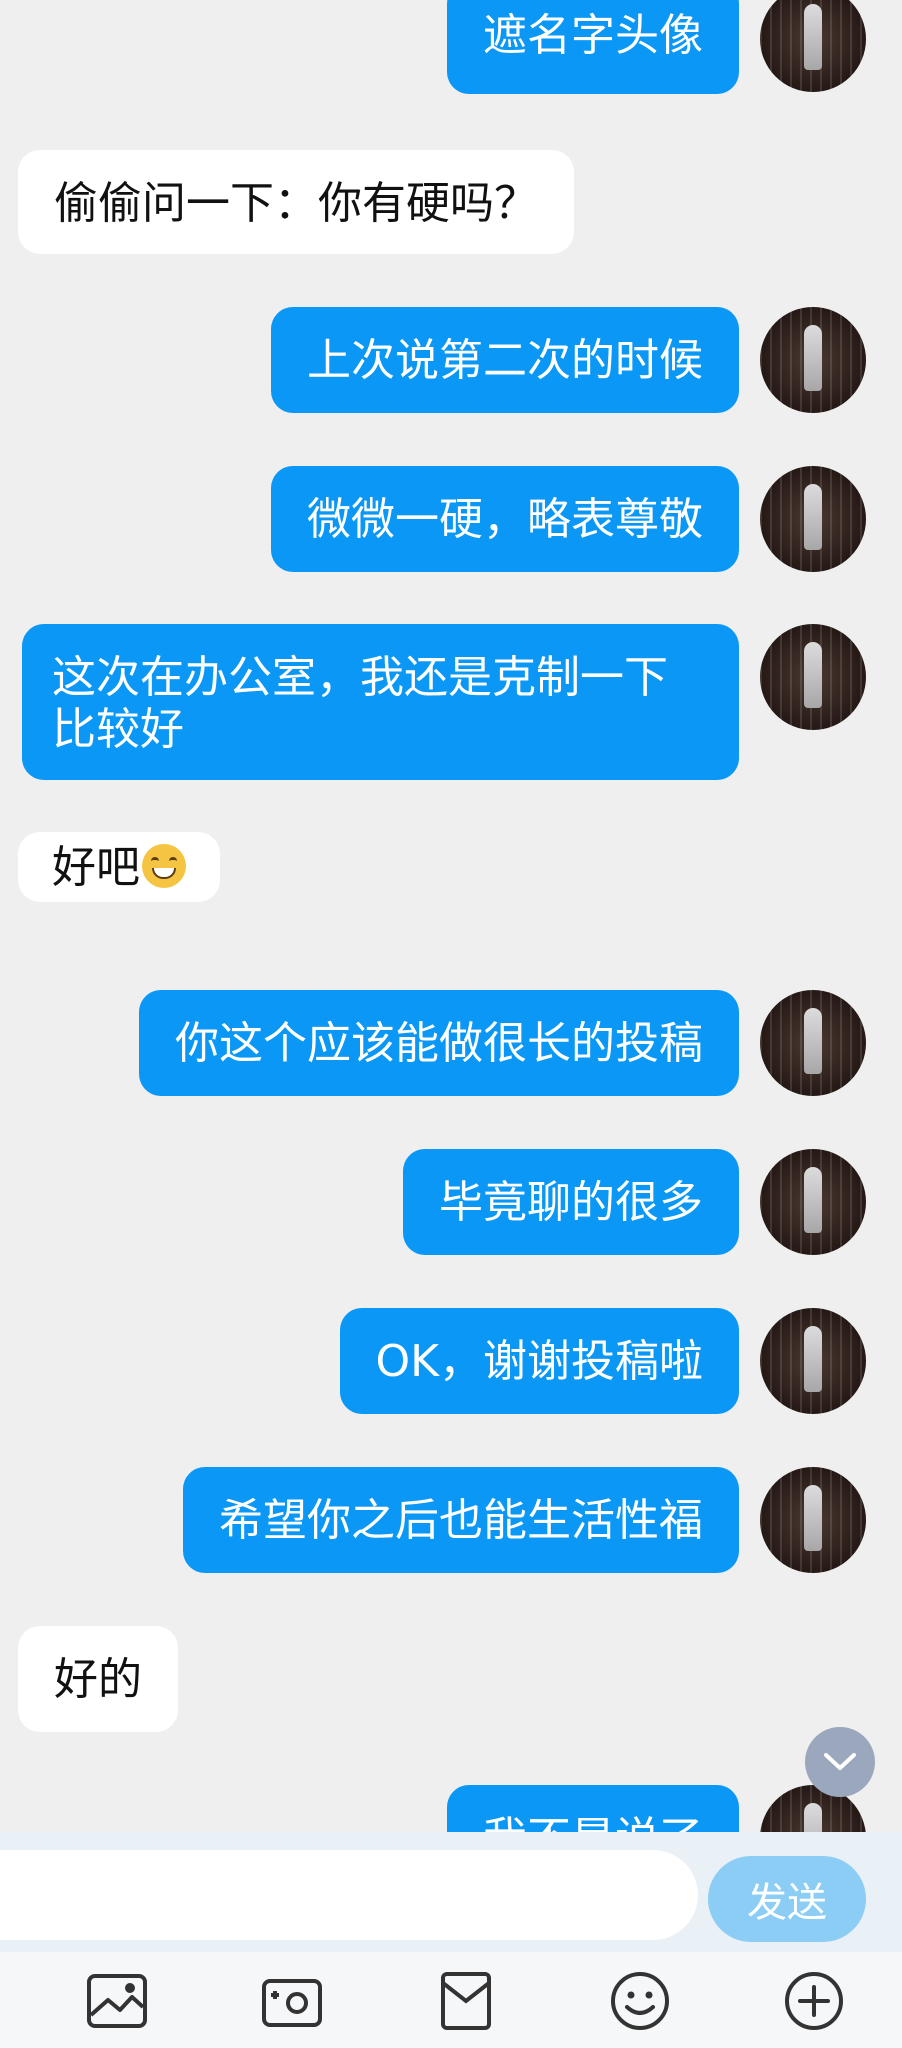 The height and width of the screenshot is (2048, 902). What do you see at coordinates (593, 1808) in the screenshot?
I see `message-bubble-outgoing: 我不是说了` at bounding box center [593, 1808].